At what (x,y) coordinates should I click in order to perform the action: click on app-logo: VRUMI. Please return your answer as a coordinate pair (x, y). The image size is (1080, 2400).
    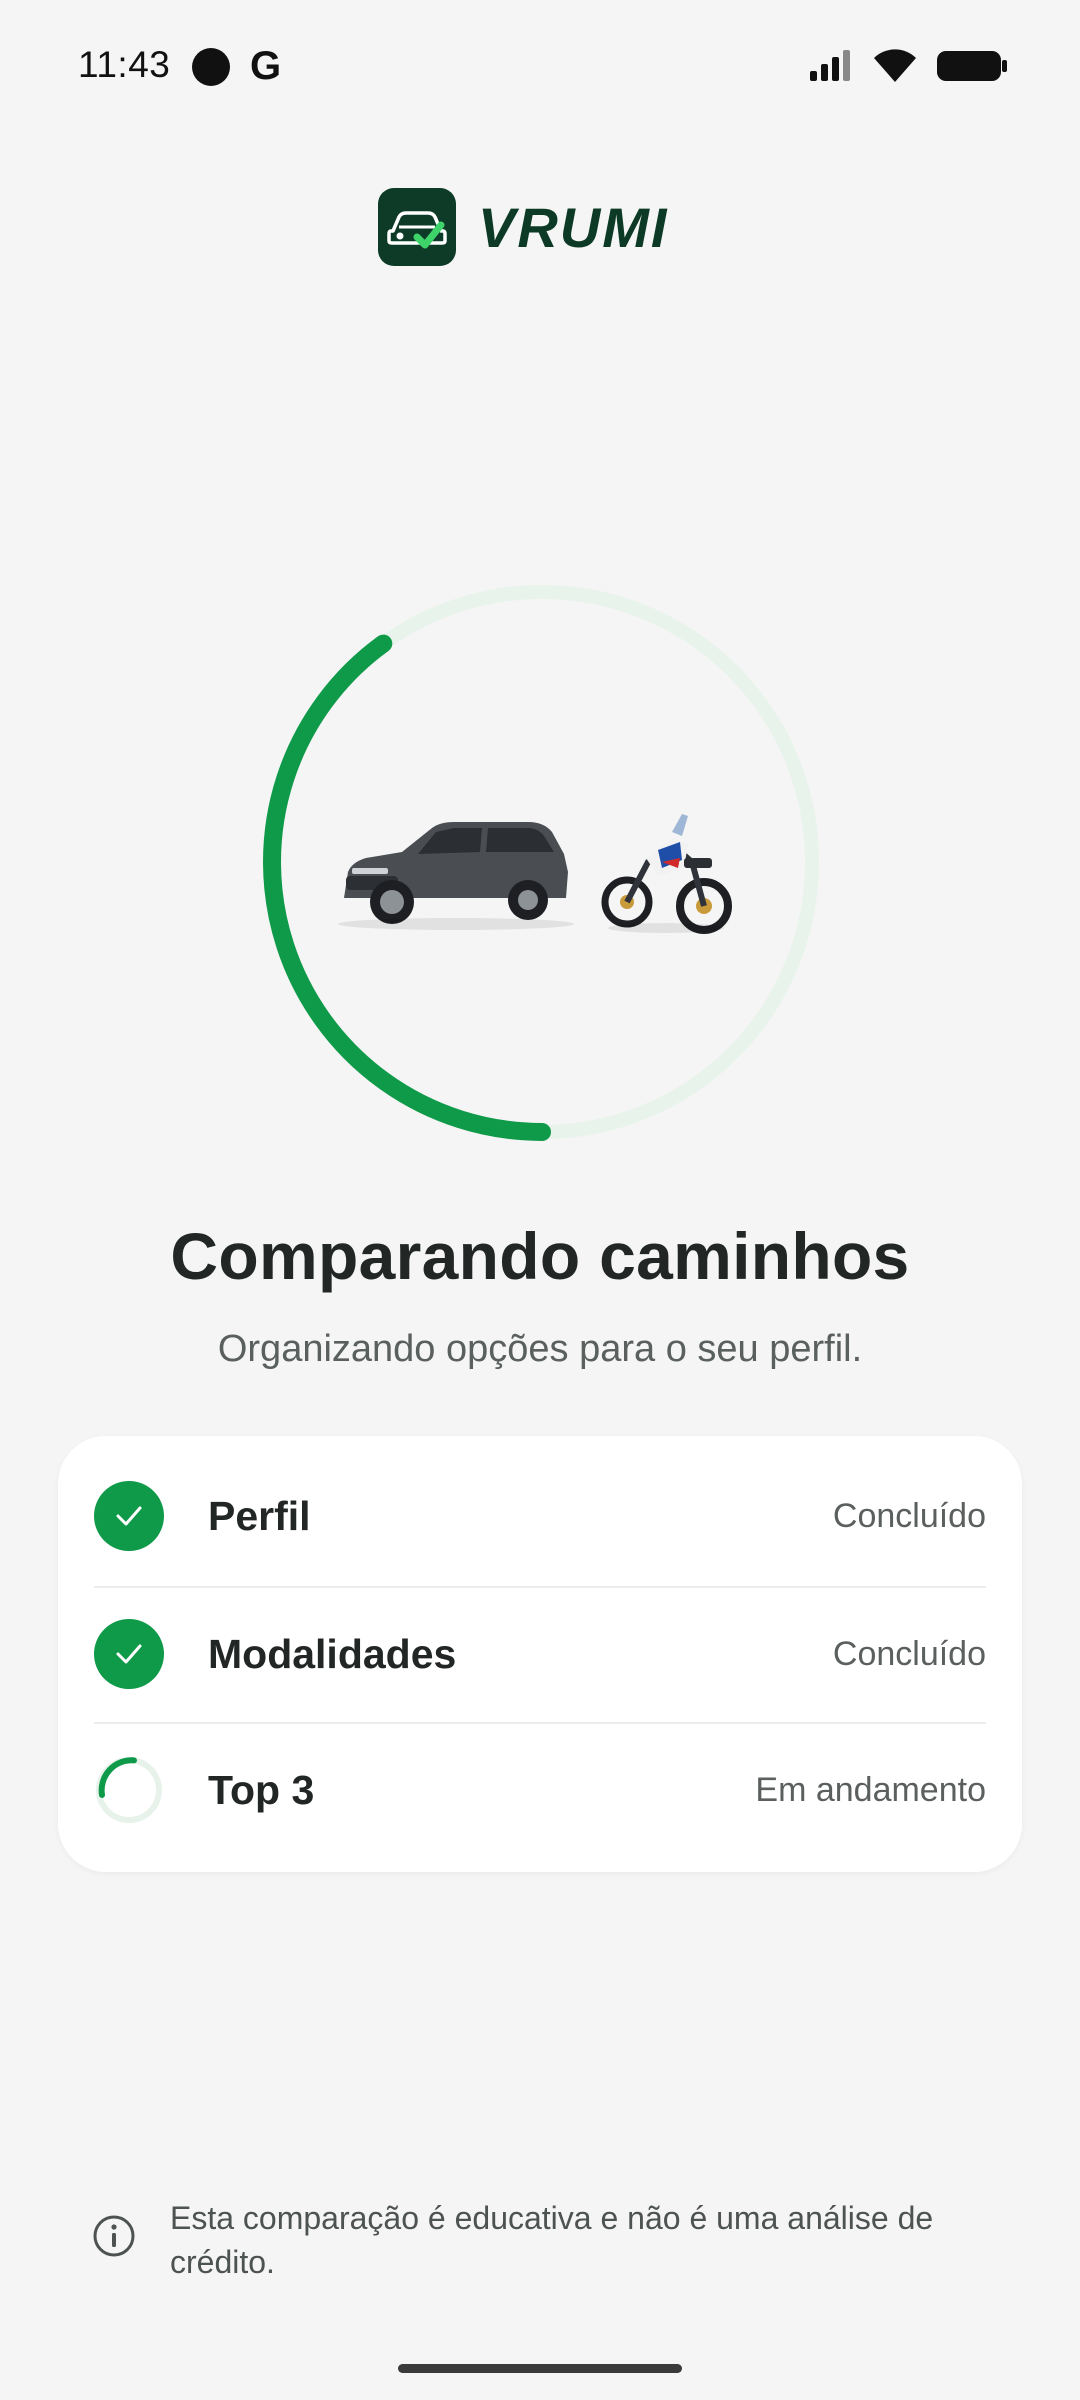
    Looking at the image, I should click on (523, 227).